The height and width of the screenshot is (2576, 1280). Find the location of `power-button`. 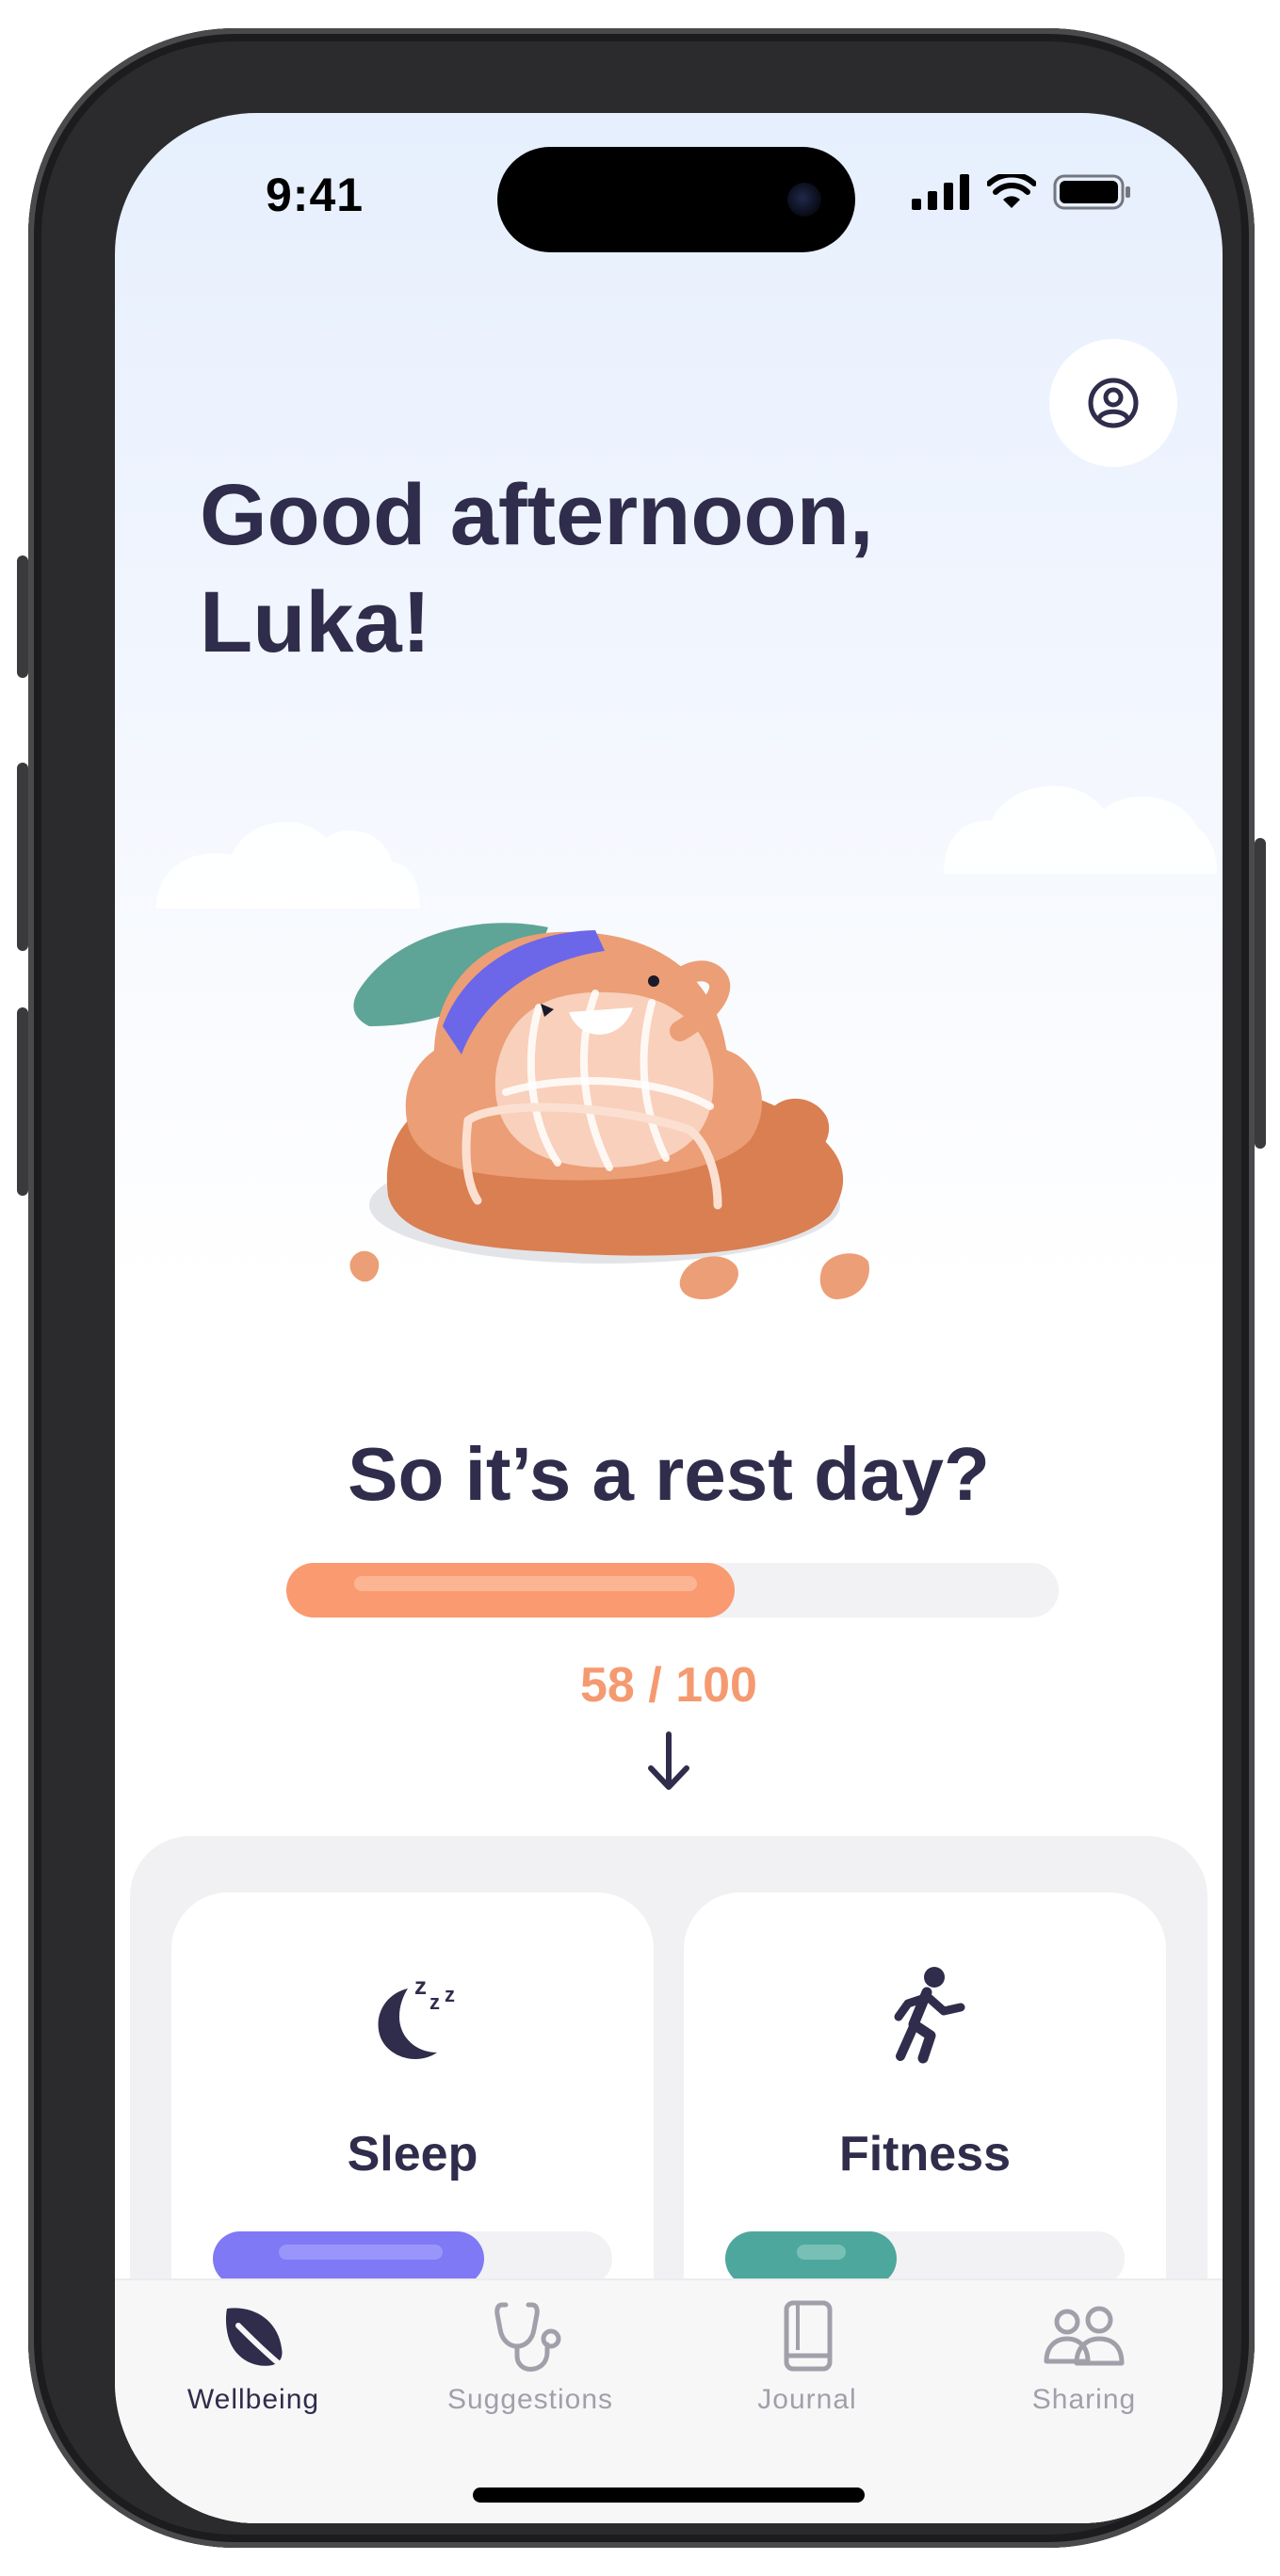

power-button is located at coordinates (1260, 993).